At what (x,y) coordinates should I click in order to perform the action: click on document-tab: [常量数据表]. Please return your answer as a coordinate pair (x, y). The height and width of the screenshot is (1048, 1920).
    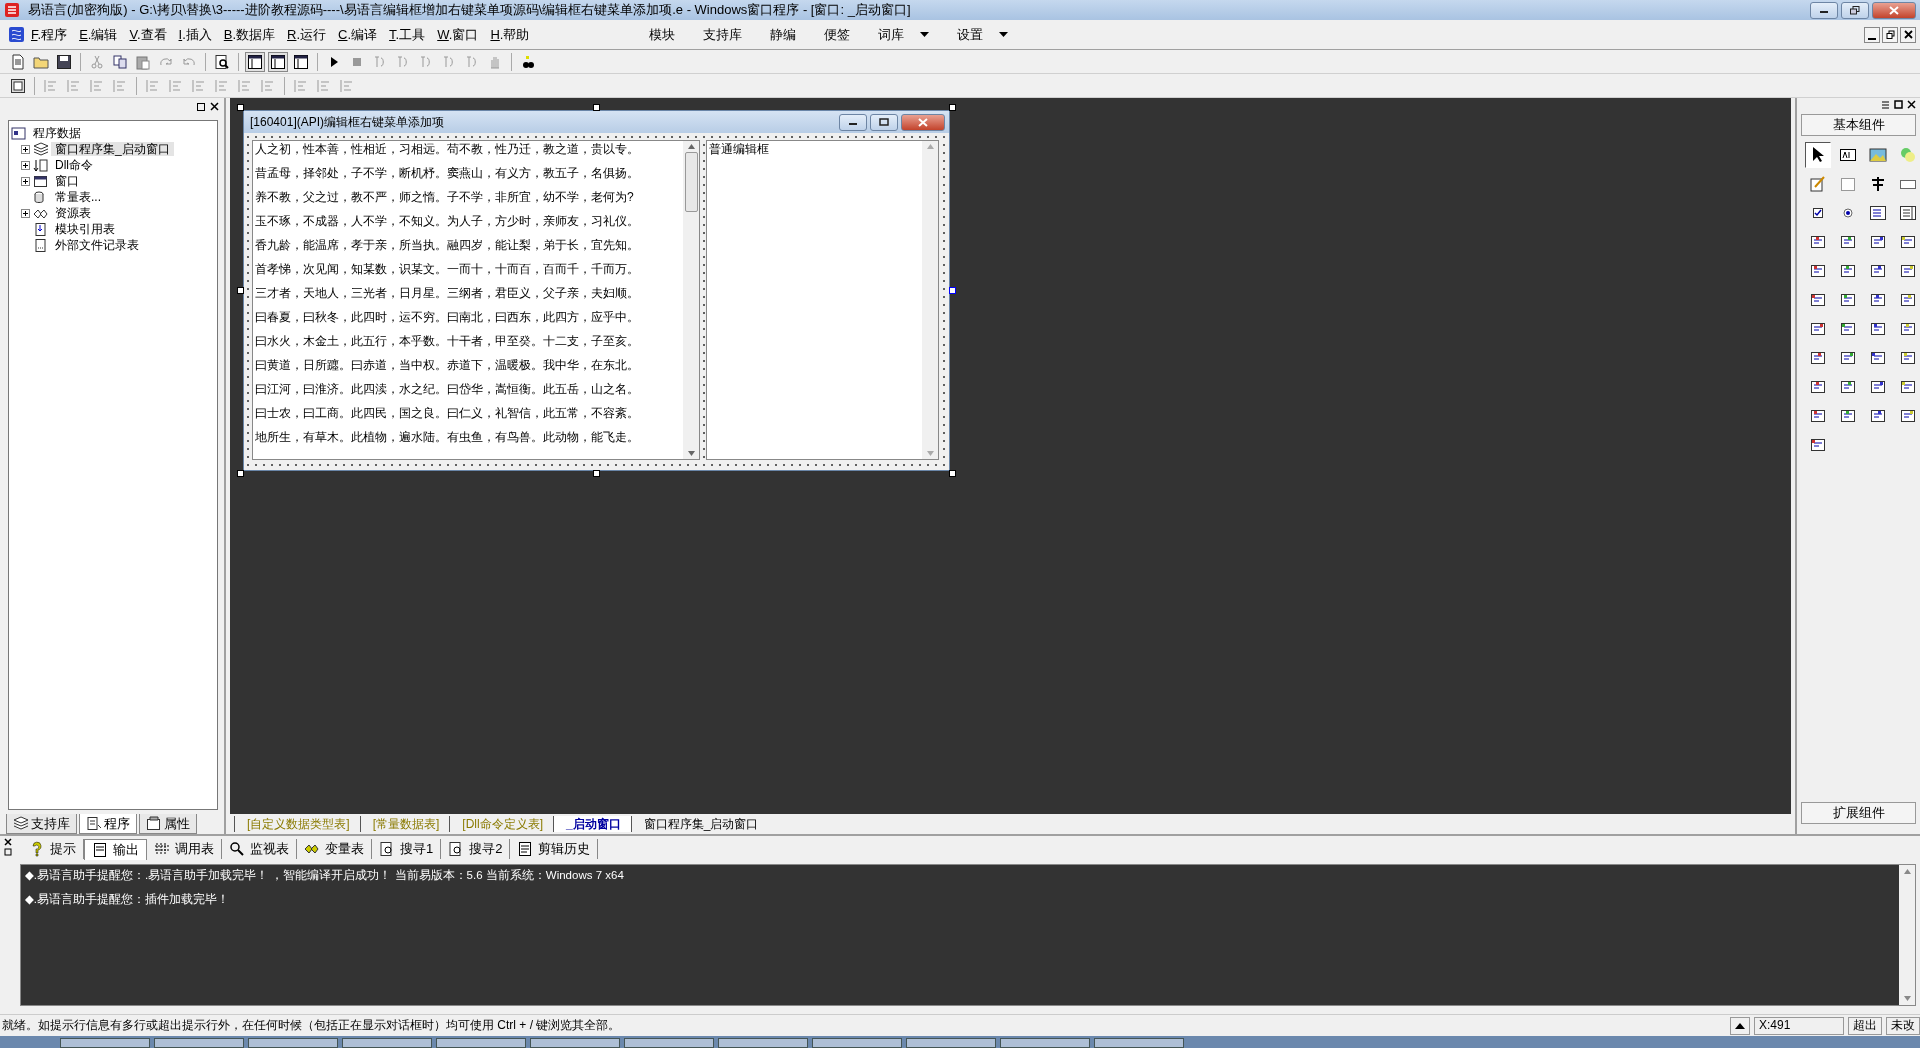
    Looking at the image, I should click on (404, 824).